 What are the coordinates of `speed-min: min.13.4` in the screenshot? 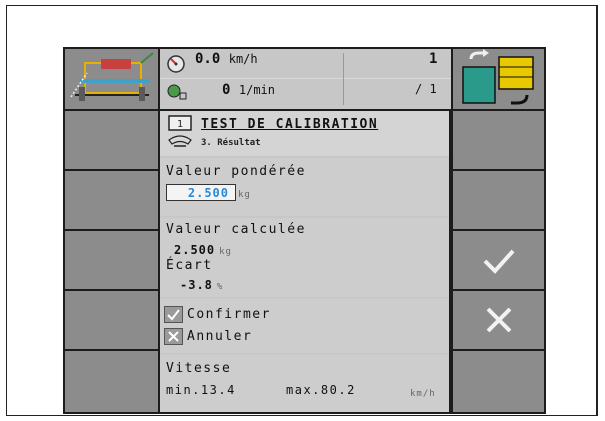 It's located at (201, 390).